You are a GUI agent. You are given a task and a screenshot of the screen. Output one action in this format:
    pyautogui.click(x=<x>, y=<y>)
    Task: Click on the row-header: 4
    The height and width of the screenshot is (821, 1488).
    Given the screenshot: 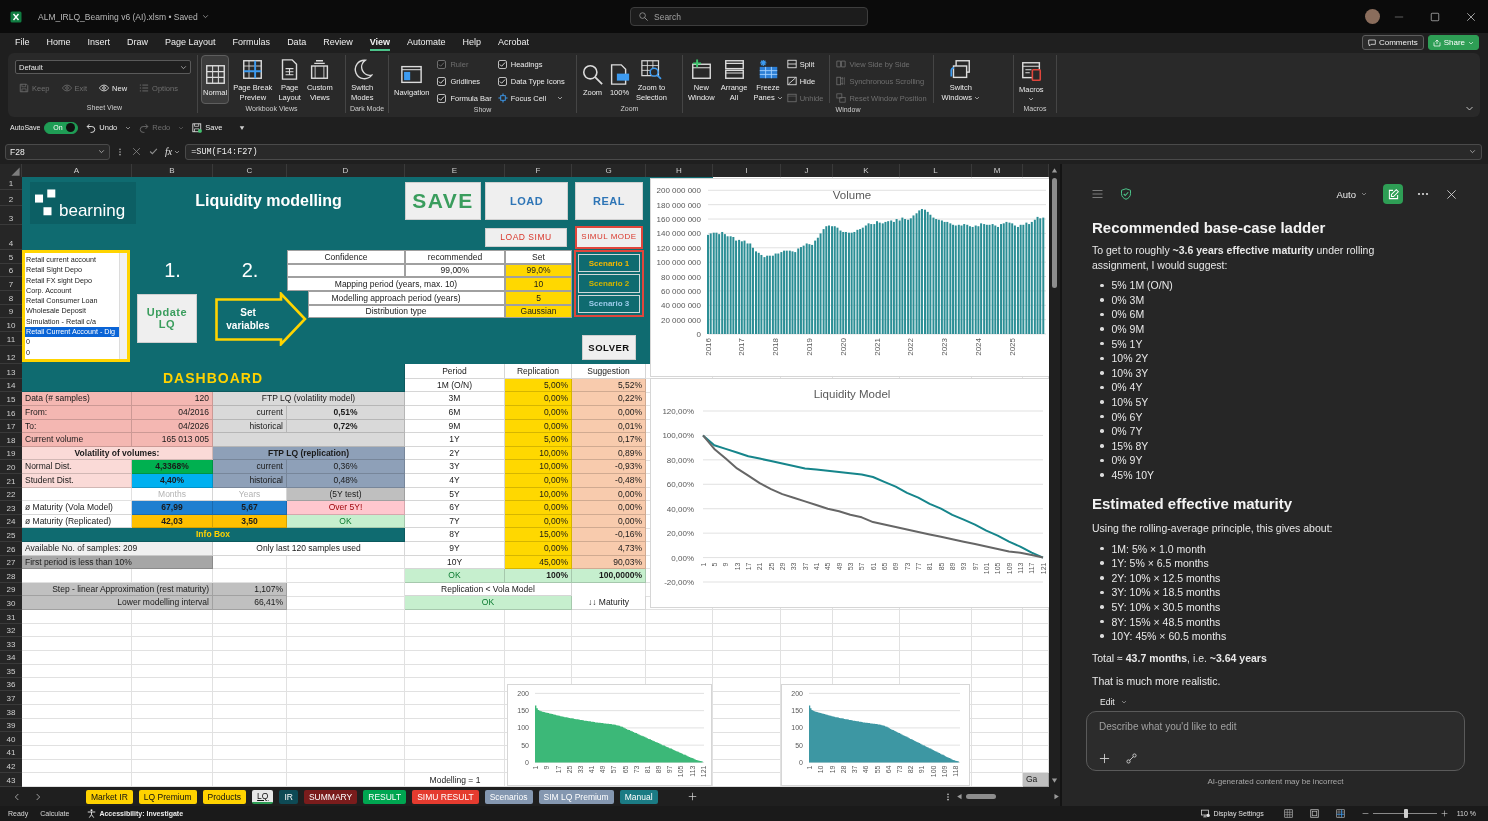 What is the action you would take?
    pyautogui.click(x=11, y=237)
    